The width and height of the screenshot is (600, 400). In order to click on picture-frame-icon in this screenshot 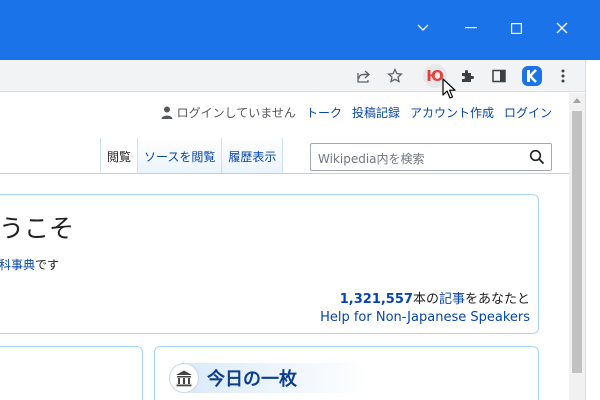, I will do `click(184, 378)`.